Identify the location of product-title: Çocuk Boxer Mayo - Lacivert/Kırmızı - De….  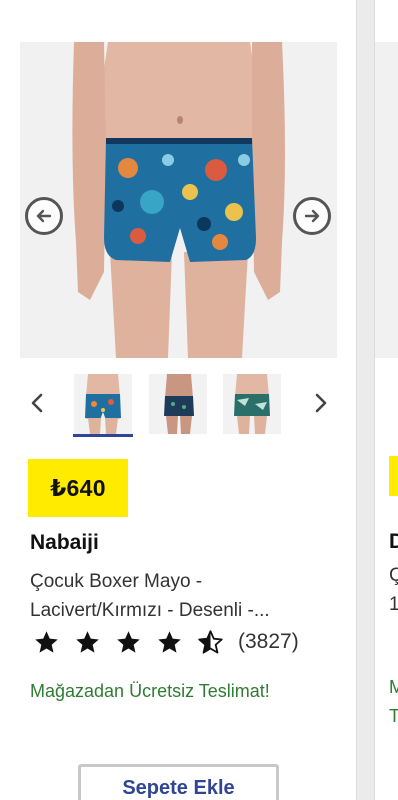
(180, 596).